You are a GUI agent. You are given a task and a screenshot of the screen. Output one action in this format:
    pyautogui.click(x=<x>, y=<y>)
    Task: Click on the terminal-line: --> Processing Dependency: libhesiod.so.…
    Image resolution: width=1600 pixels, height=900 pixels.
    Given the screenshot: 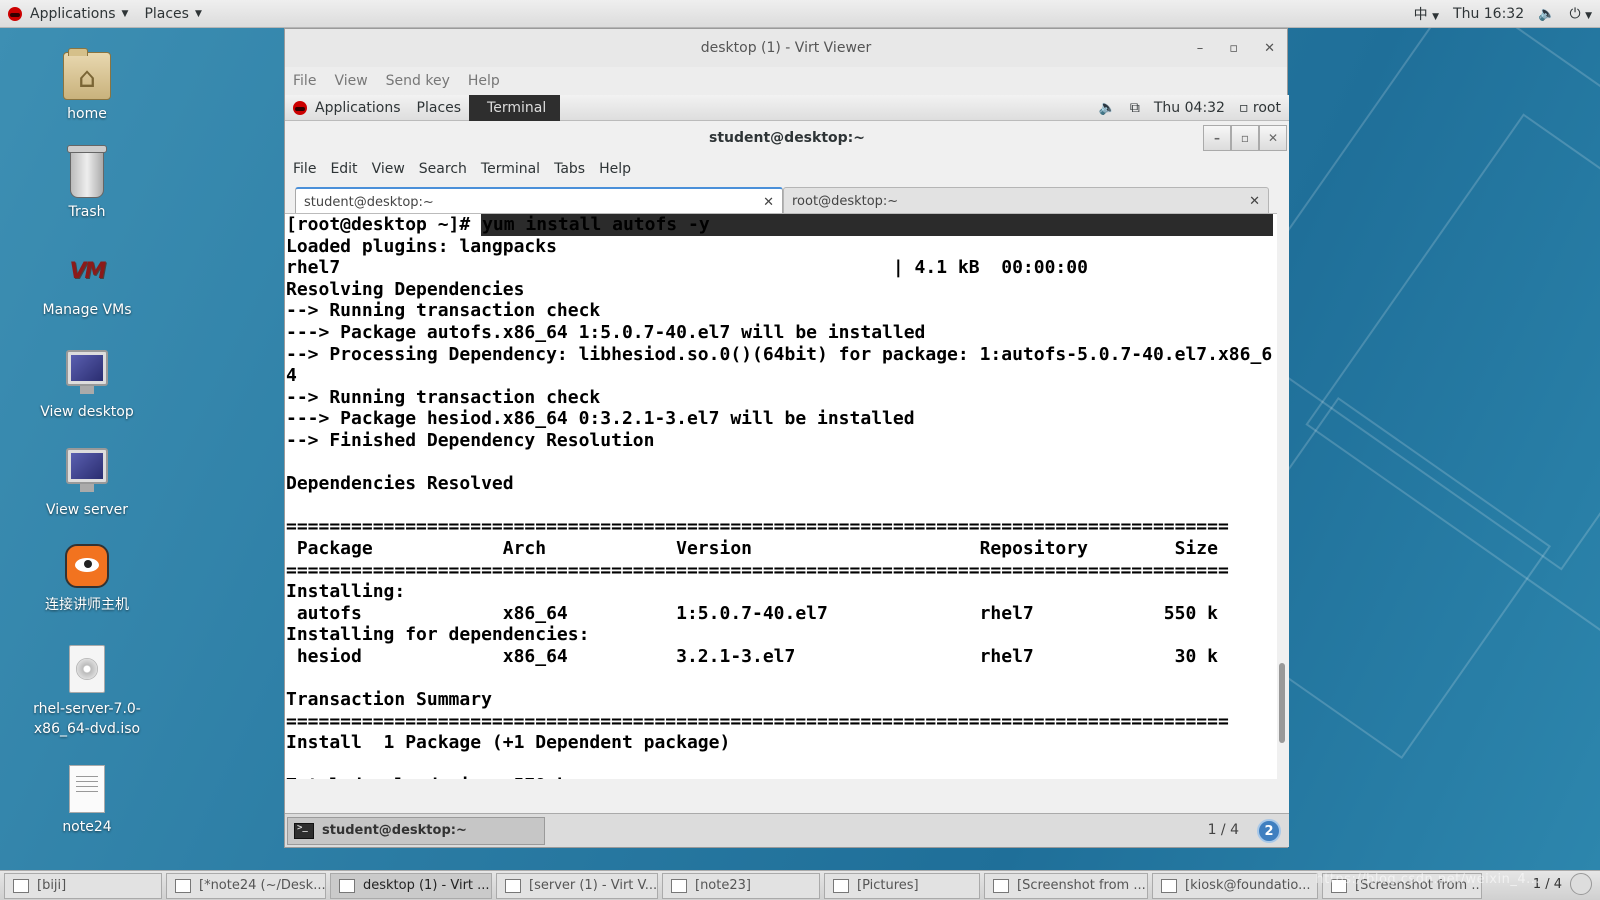 What is the action you would take?
    pyautogui.click(x=779, y=354)
    